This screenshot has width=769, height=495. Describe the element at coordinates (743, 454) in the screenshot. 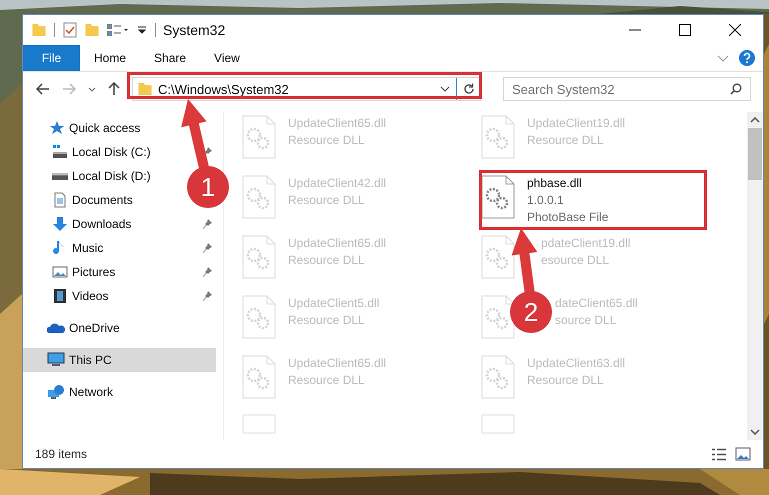

I see `large-icons-view-icon` at that location.